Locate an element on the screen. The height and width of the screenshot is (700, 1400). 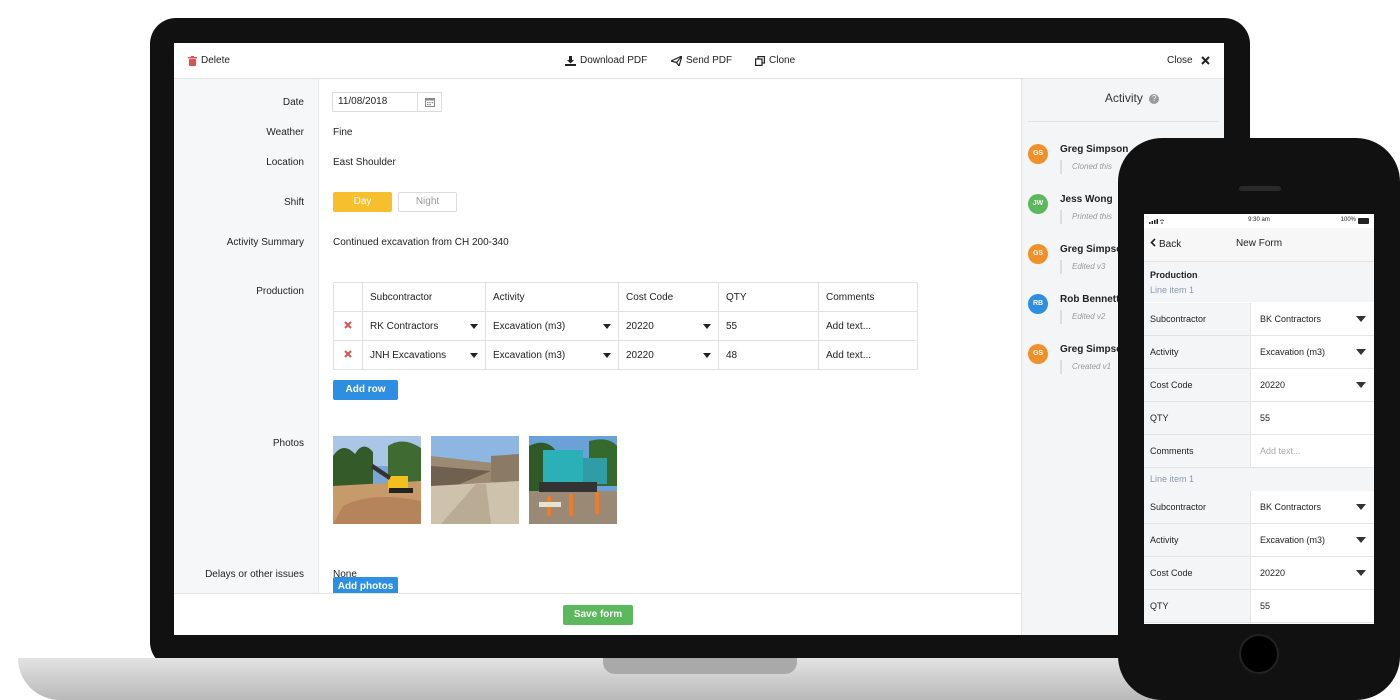
activity-note: Cloned this is located at coordinates (1086, 167).